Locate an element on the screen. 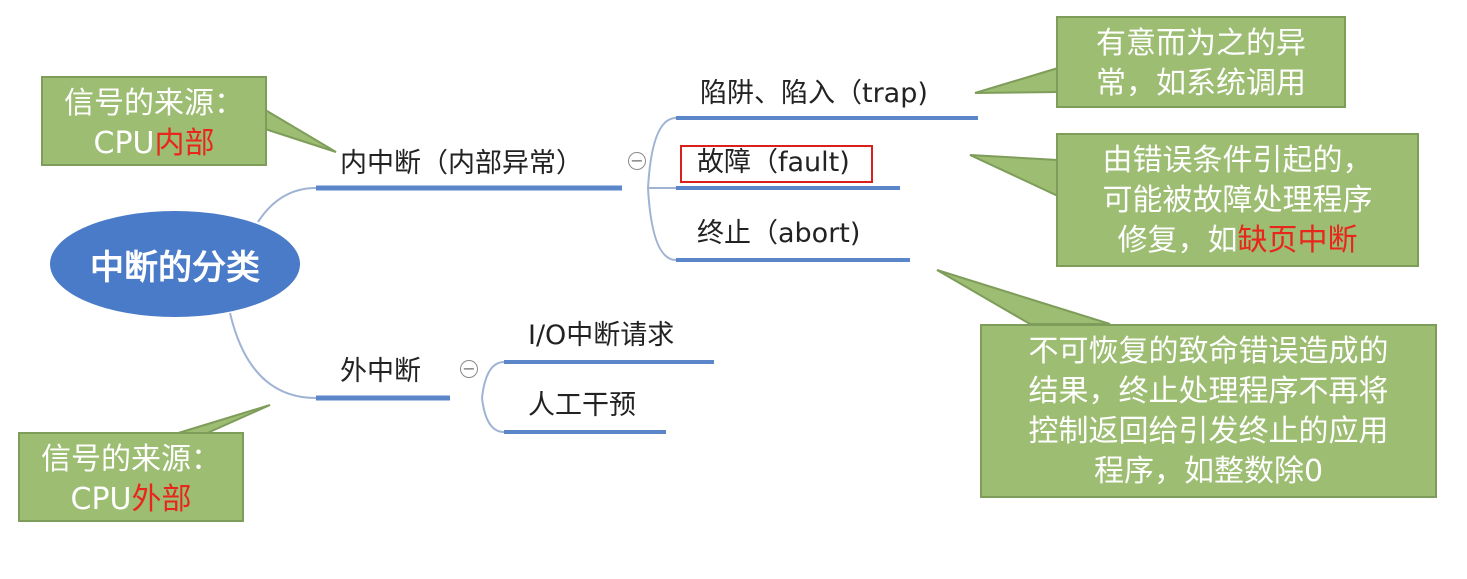  trap-label: 陷阱、陷入（trap) is located at coordinates (814, 93).